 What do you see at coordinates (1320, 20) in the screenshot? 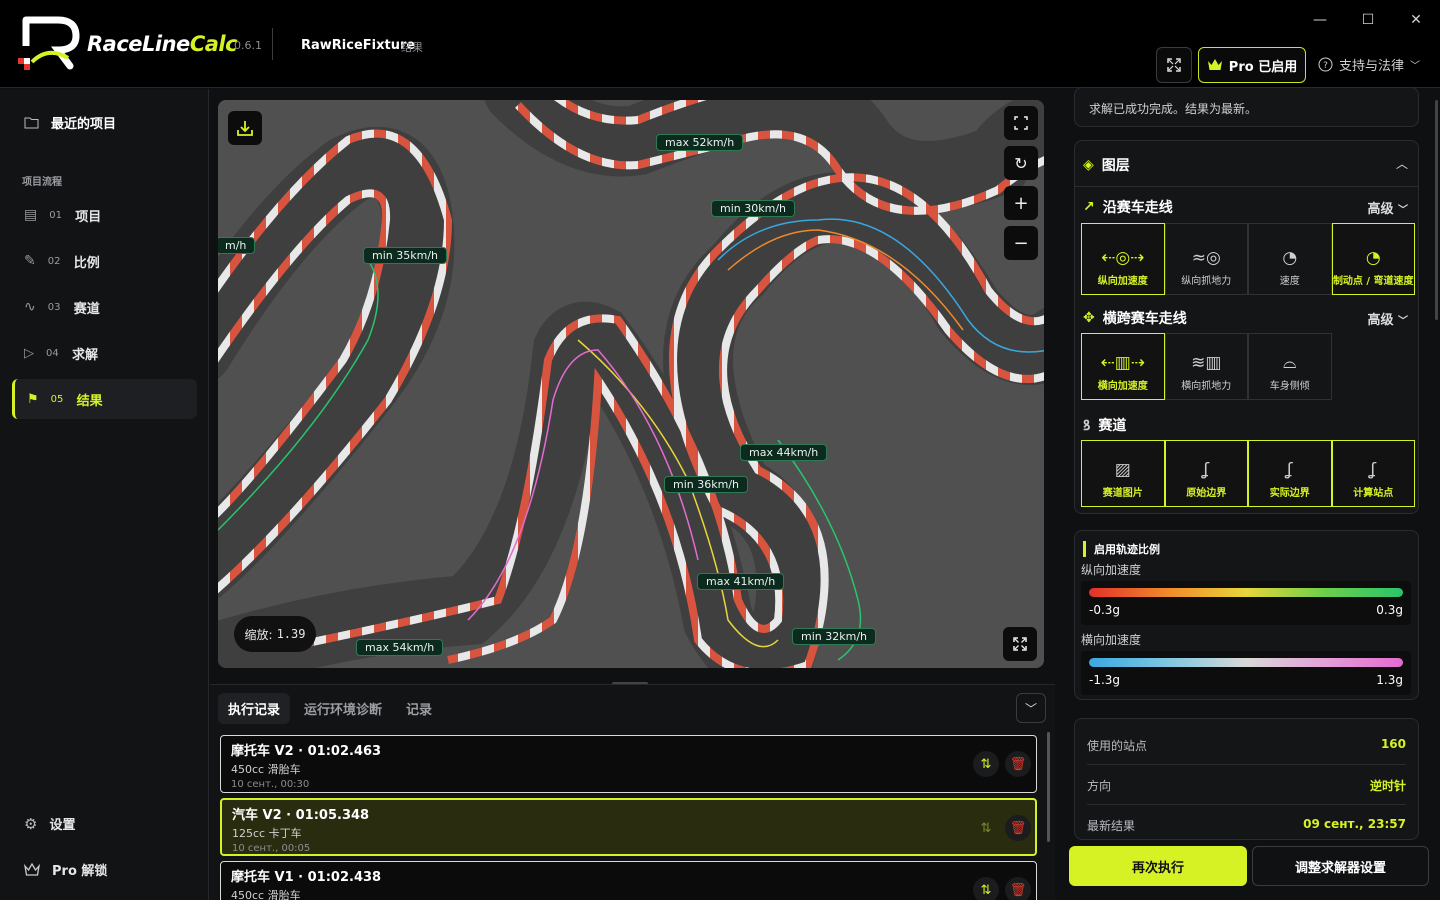
I see `minimize-icon: —` at bounding box center [1320, 20].